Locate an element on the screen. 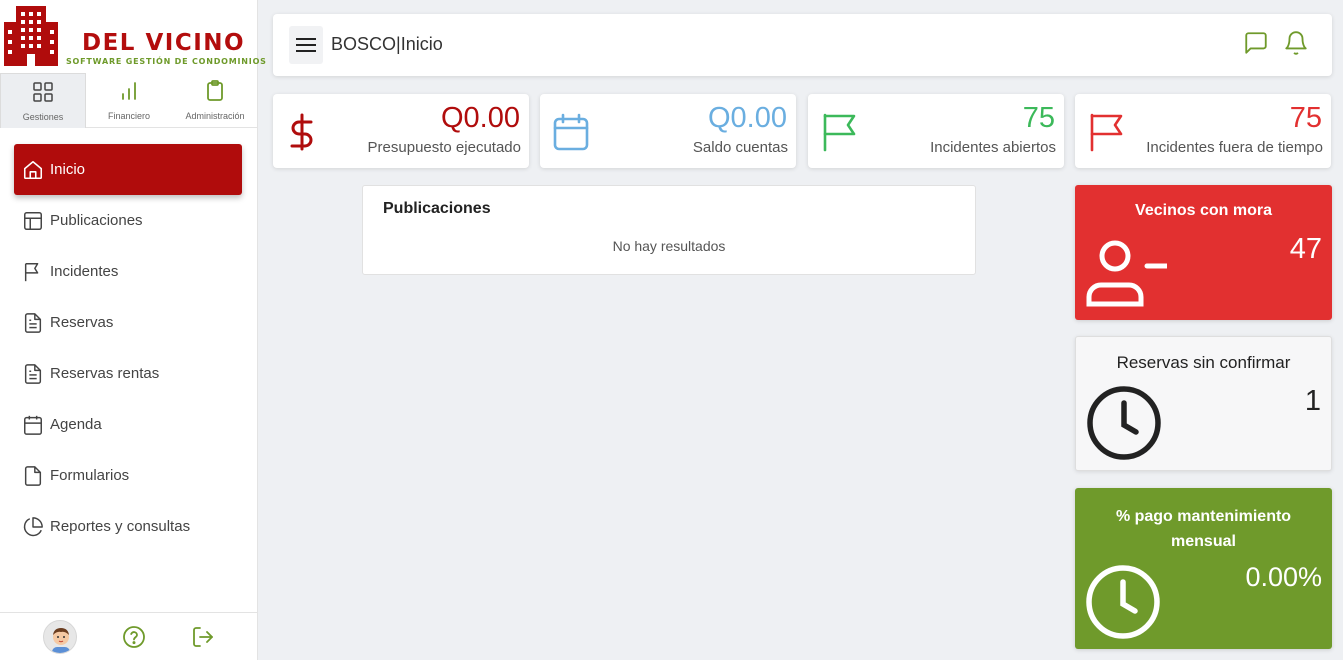  sidebar-item-incidentes: Incidentes is located at coordinates (128, 271).